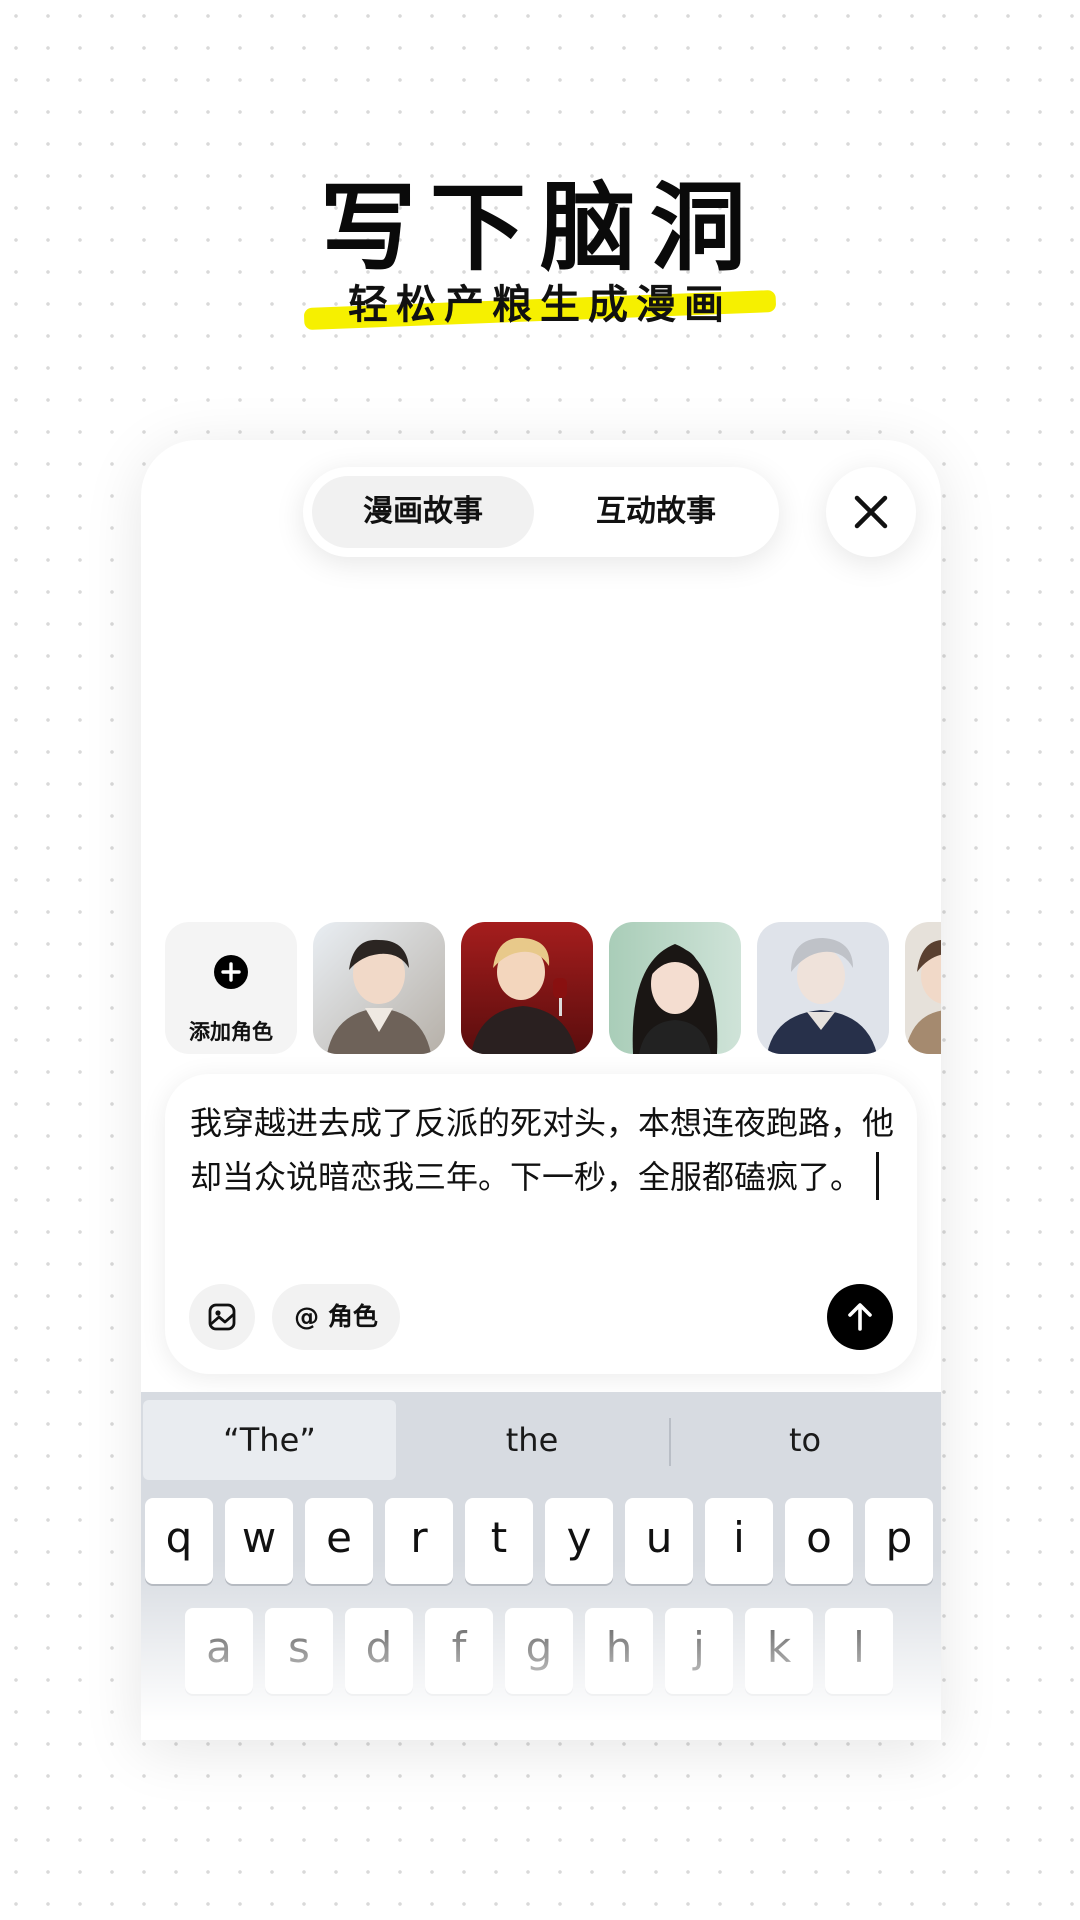 The height and width of the screenshot is (1920, 1080). What do you see at coordinates (859, 1651) in the screenshot?
I see `key-l: l` at bounding box center [859, 1651].